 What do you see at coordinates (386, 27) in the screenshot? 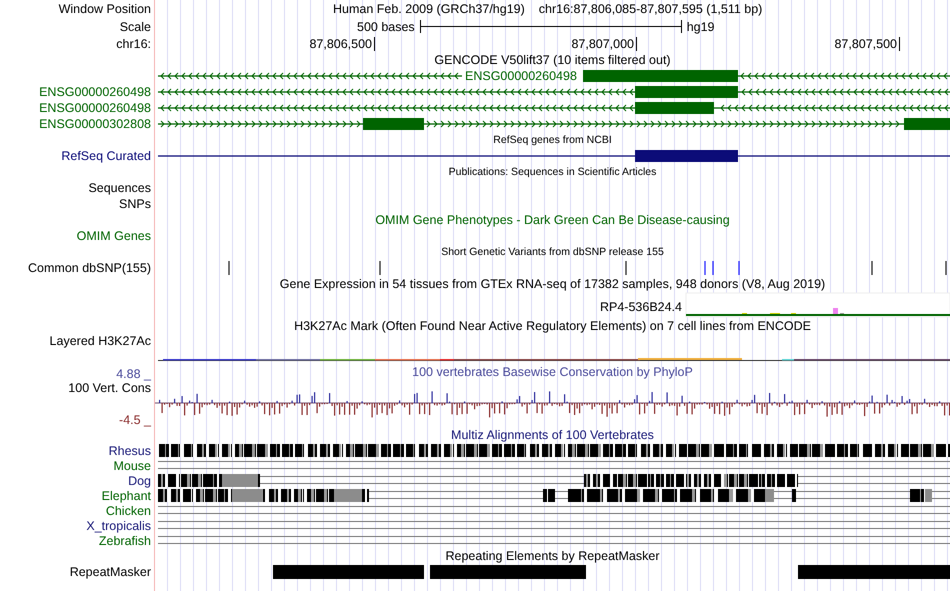
I see `scale-text: 500 bases` at bounding box center [386, 27].